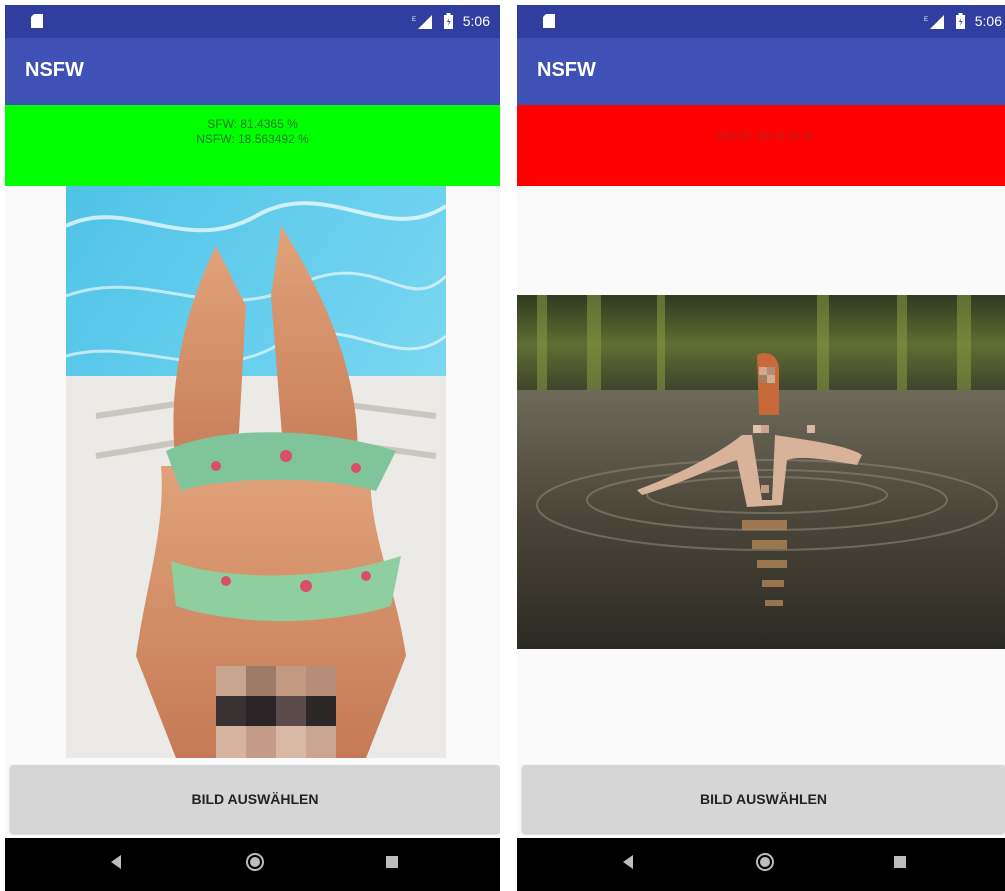  What do you see at coordinates (252, 139) in the screenshot?
I see `nsfw-score: NSFW: 18.563492 %` at bounding box center [252, 139].